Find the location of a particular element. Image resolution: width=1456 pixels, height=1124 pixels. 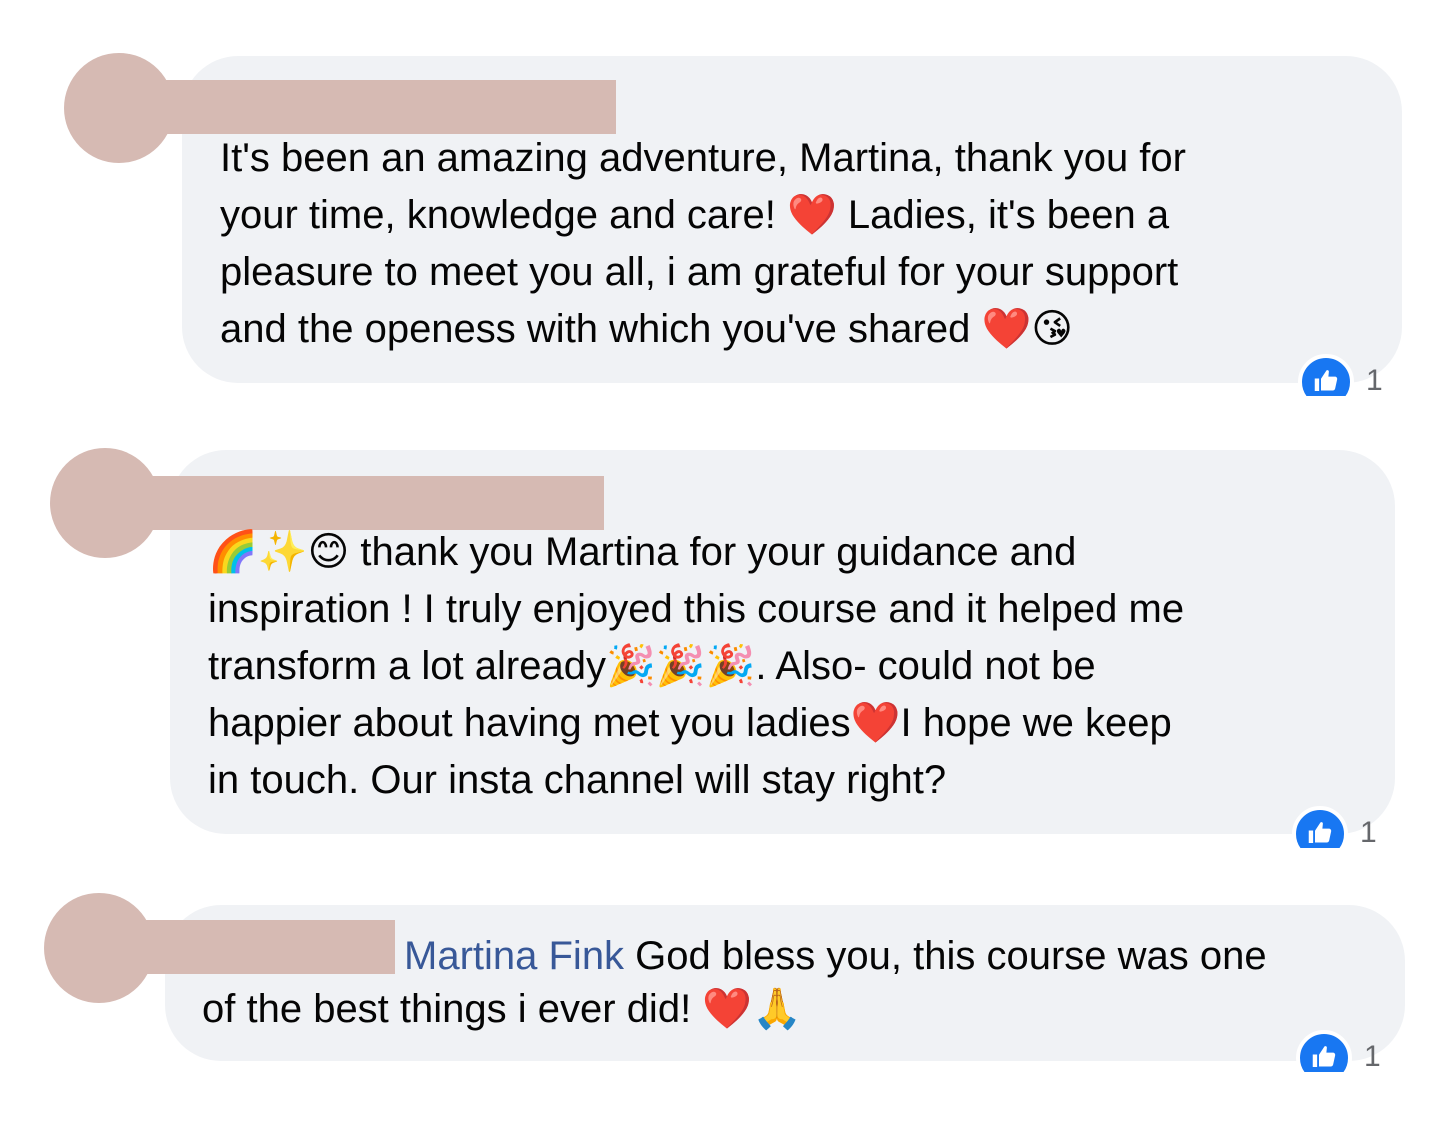

comment-text-part: God bless you, this course was one is located at coordinates (945, 956).